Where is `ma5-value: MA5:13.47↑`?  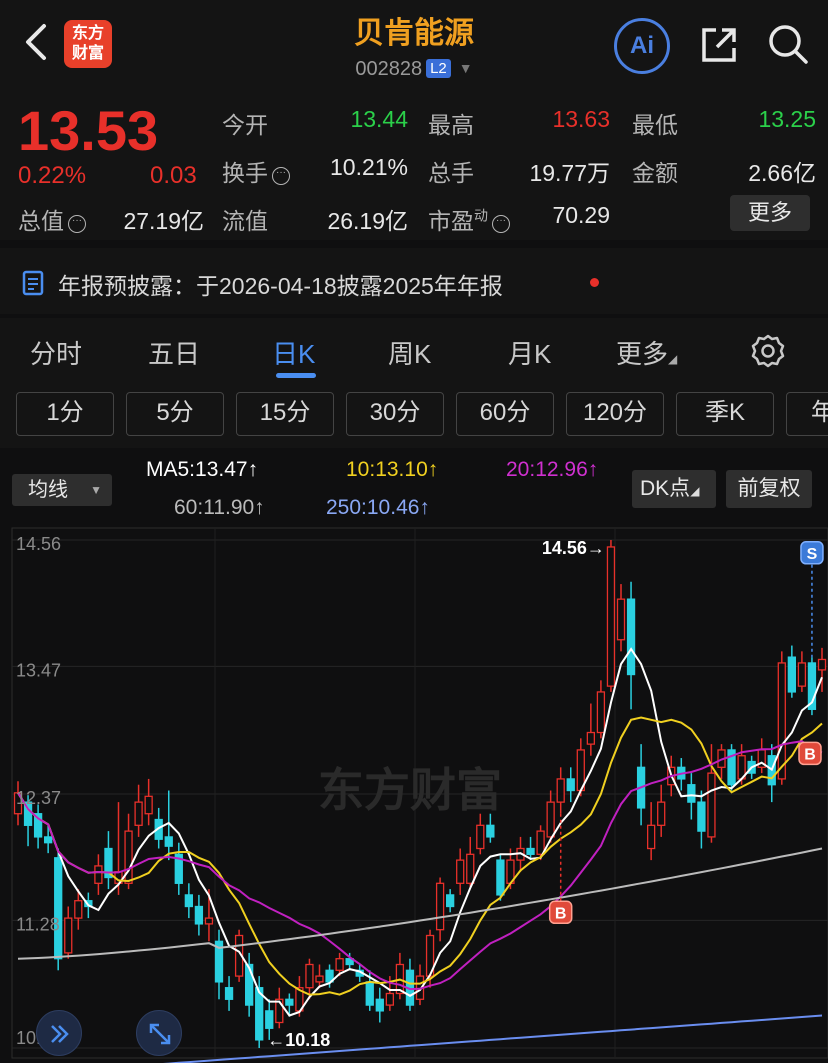 ma5-value: MA5:13.47↑ is located at coordinates (202, 469).